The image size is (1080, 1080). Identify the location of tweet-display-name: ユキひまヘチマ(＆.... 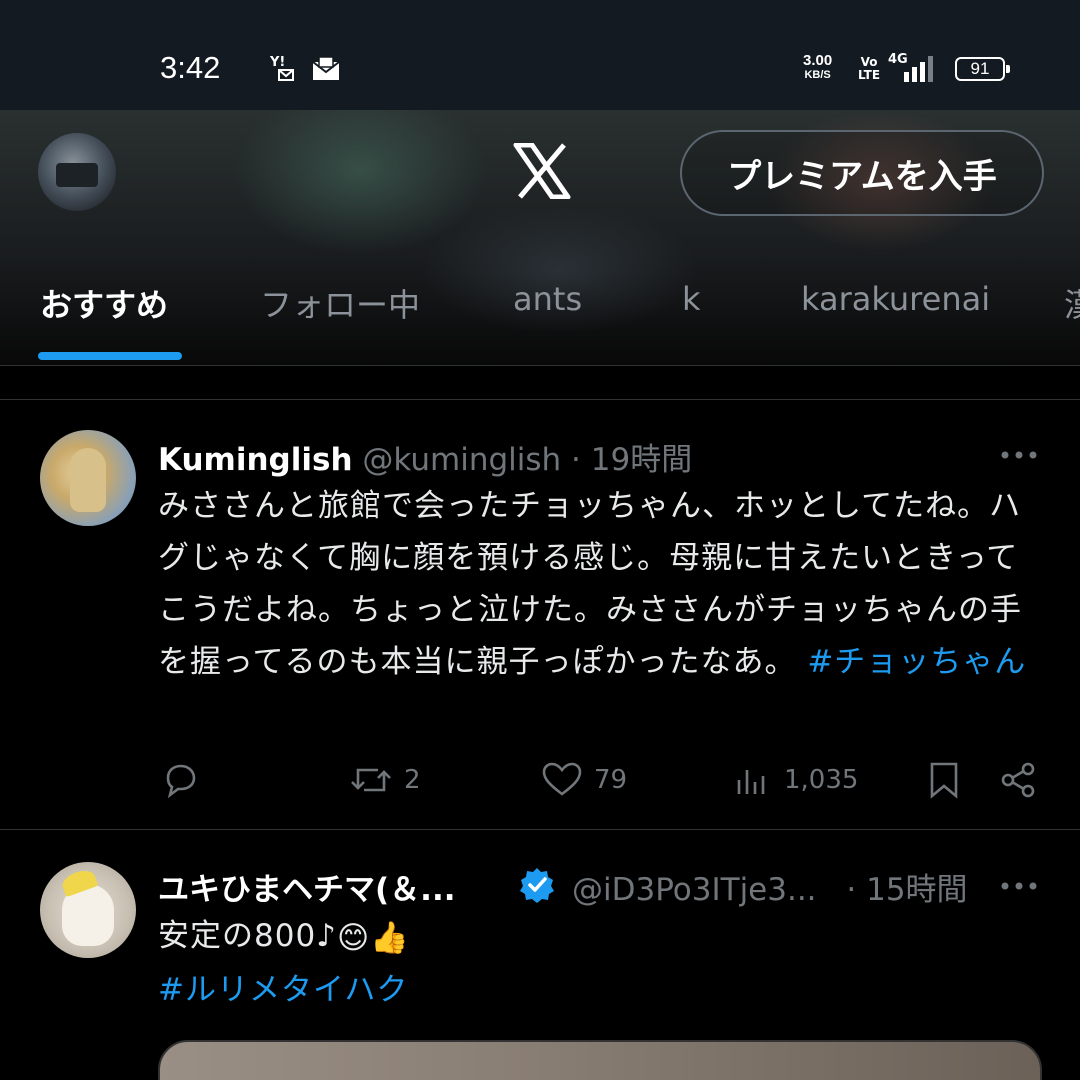
(307, 890).